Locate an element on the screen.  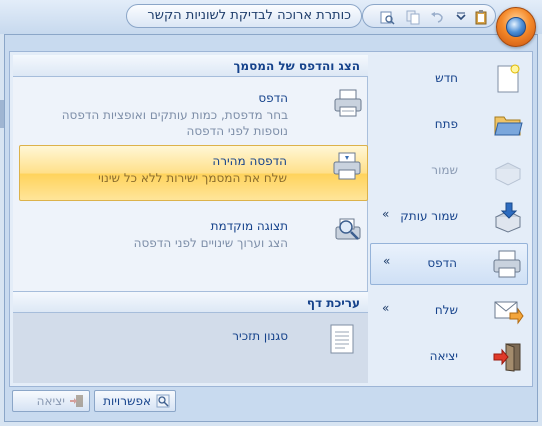
quick-access-toolbar is located at coordinates (429, 16).